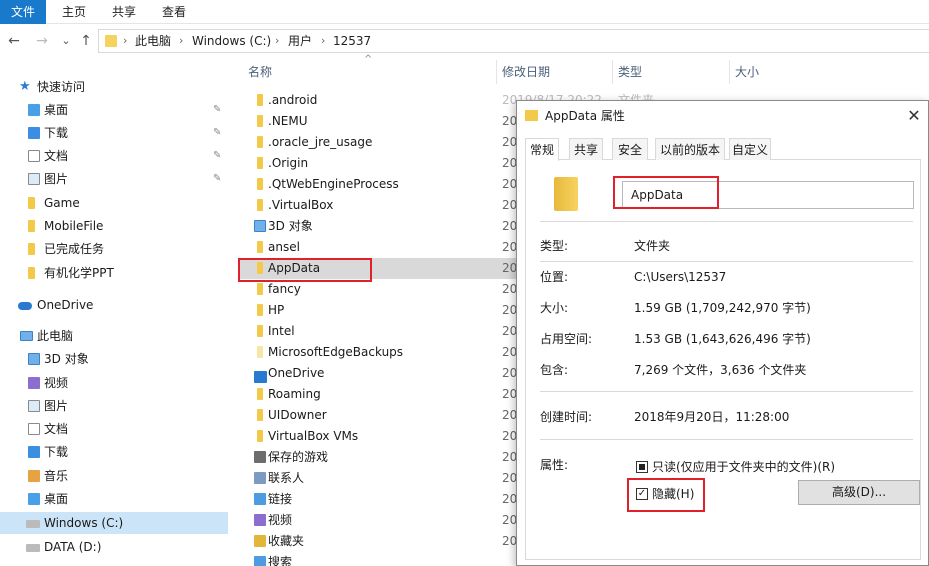 This screenshot has width=929, height=566. I want to click on contains-label: 包含:, so click(554, 370).